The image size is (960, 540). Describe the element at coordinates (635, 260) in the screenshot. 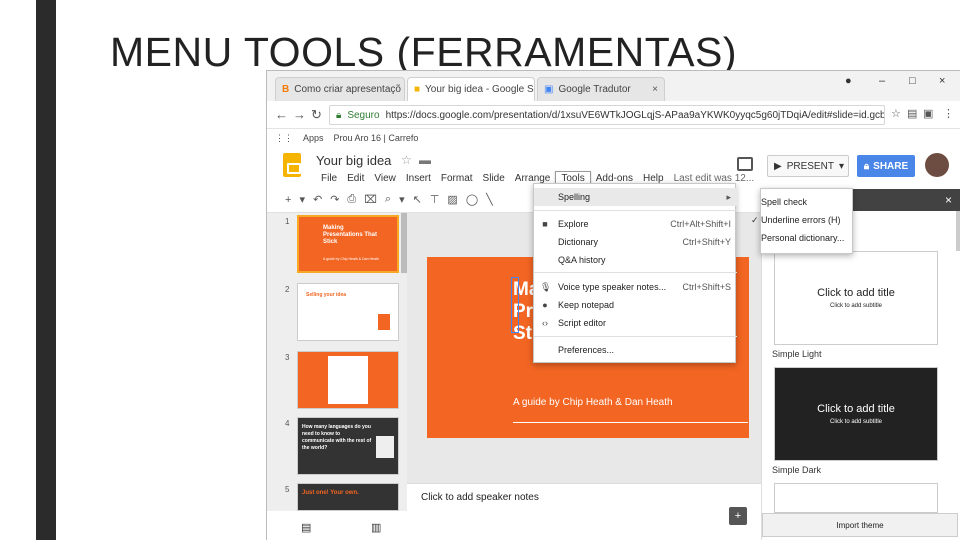

I see `menu-item-qa-history: Q&A history` at that location.